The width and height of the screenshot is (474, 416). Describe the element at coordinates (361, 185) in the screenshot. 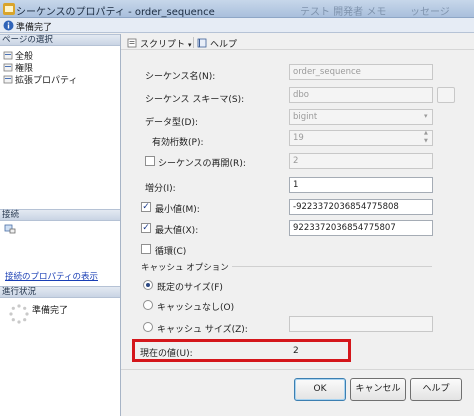

I see `increment-field: 1` at that location.